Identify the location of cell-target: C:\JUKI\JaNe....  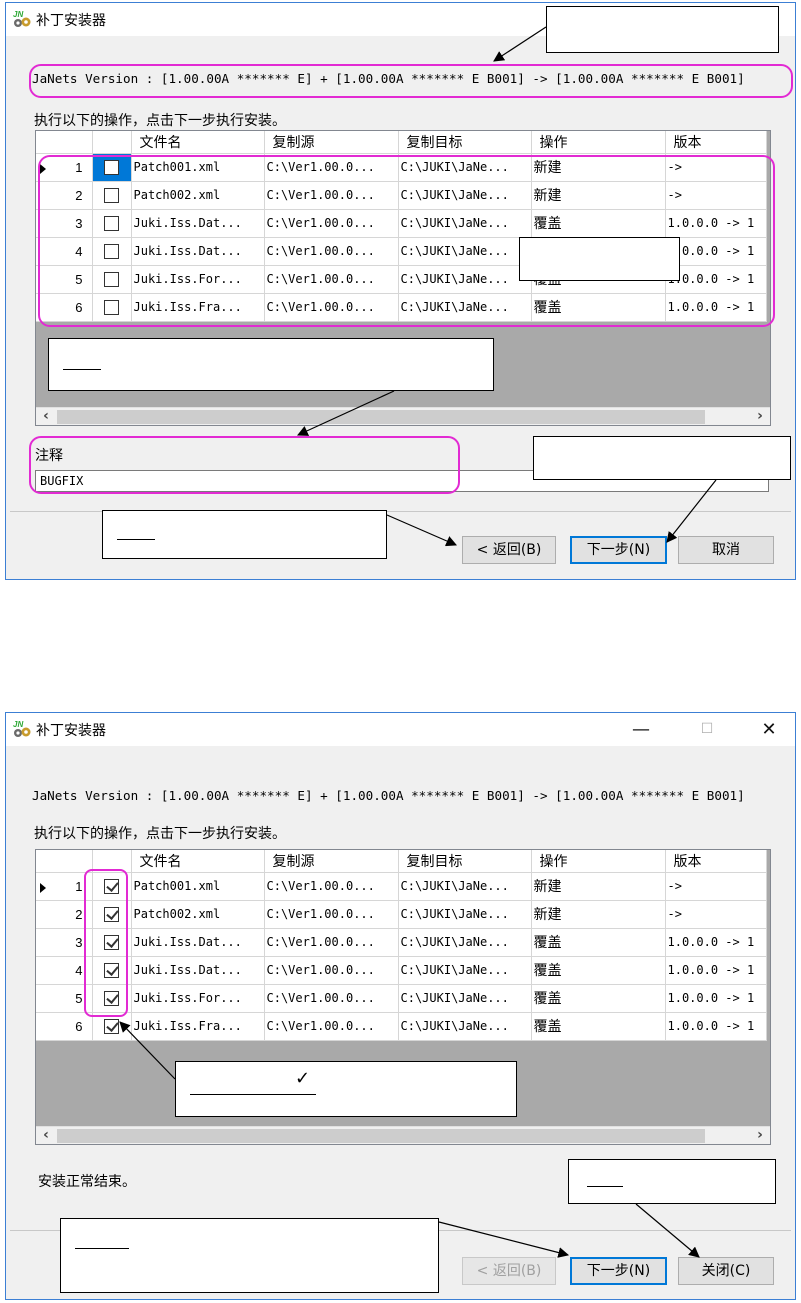
(465, 251).